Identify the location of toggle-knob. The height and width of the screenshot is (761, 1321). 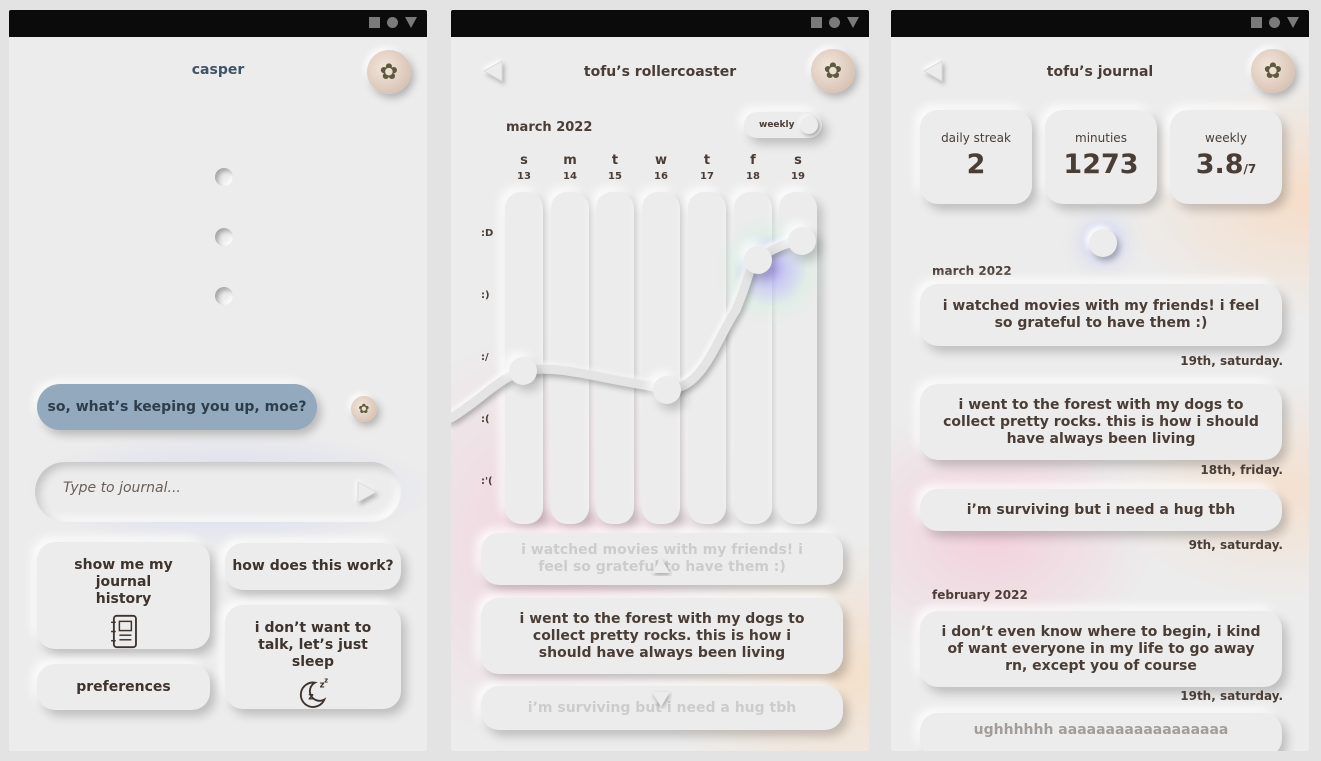
(809, 125).